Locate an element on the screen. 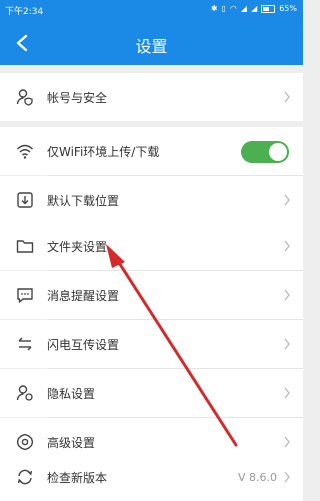 Image resolution: width=320 pixels, height=501 pixels. app-bar: 设置 is located at coordinates (151, 43).